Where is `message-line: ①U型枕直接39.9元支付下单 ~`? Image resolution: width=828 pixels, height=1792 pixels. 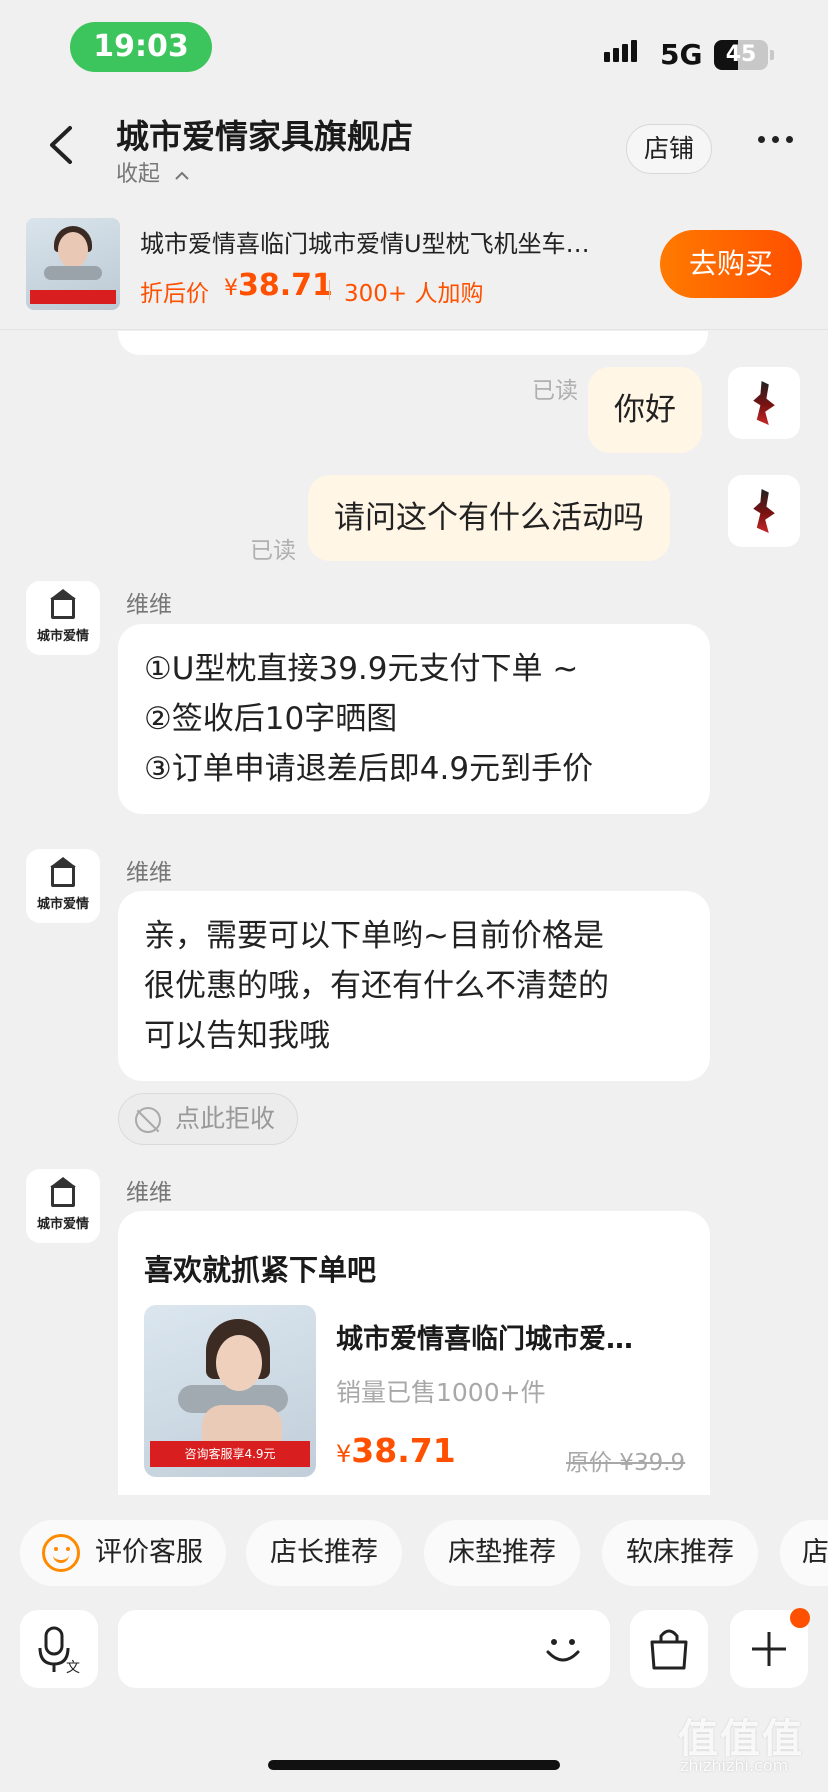 message-line: ①U型枕直接39.9元支付下单 ~ is located at coordinates (361, 669).